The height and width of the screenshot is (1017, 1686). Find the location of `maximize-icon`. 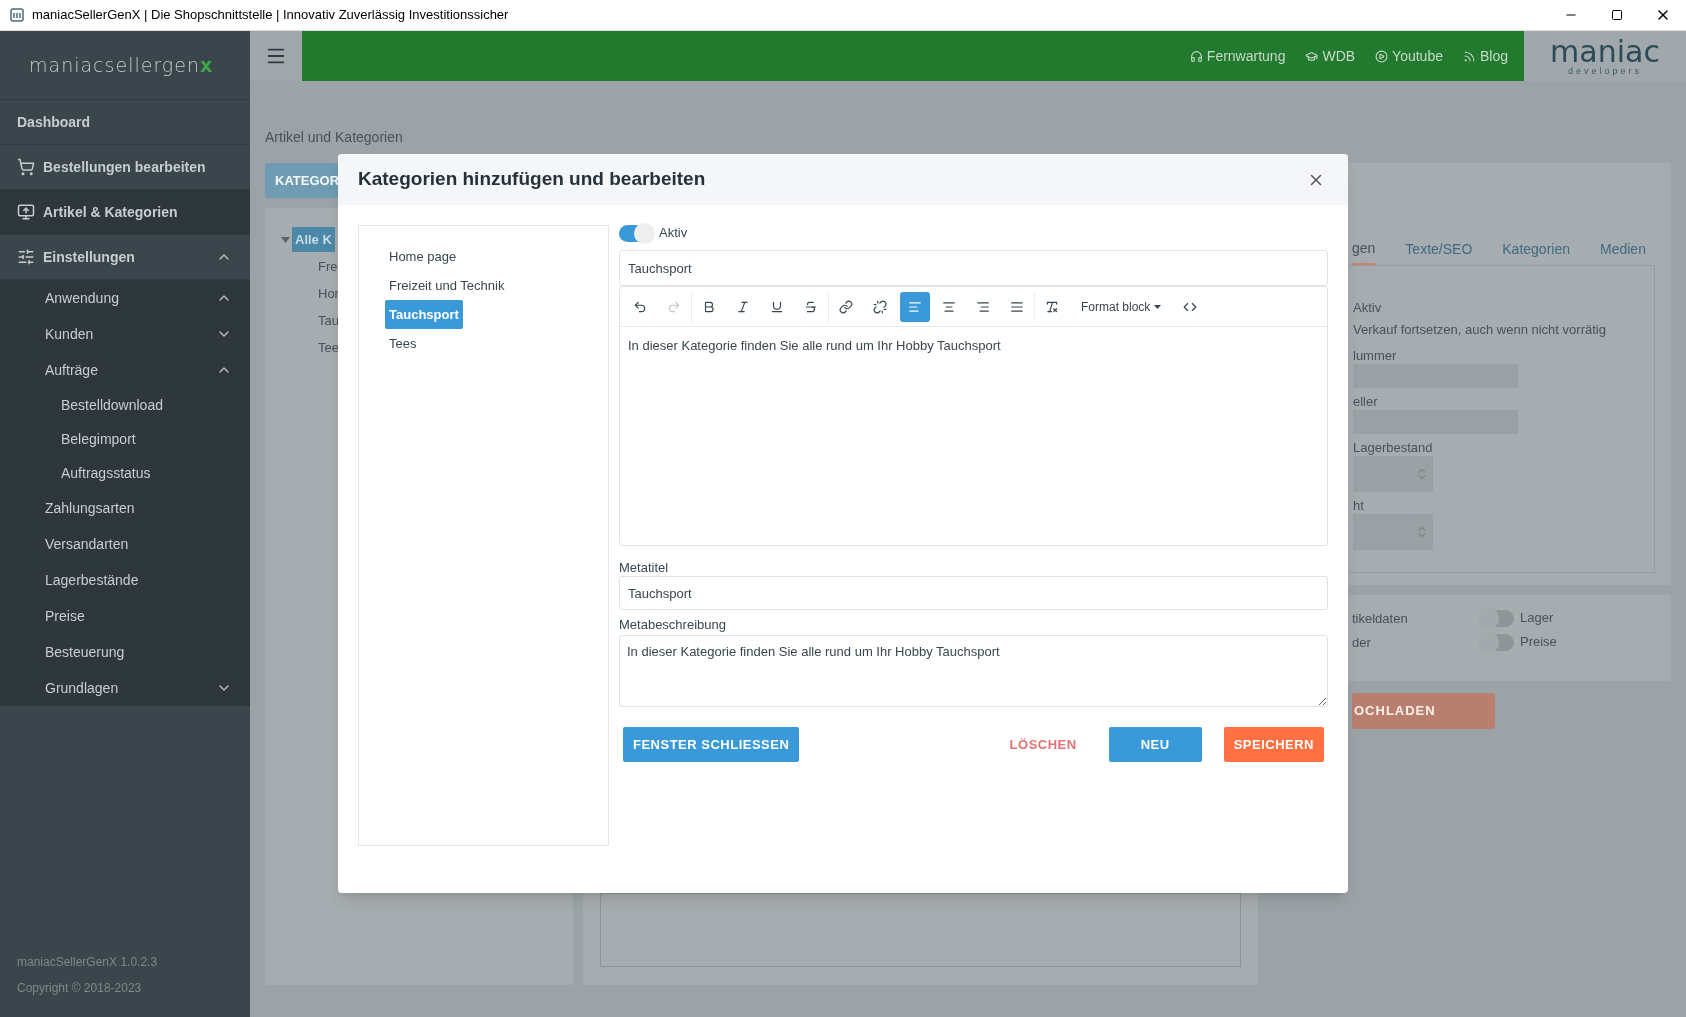

maximize-icon is located at coordinates (1617, 15).